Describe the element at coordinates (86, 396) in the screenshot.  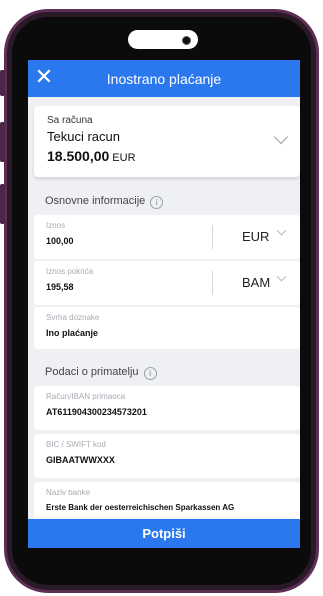
I see `iban-label: Račun/IBAN primaoca` at that location.